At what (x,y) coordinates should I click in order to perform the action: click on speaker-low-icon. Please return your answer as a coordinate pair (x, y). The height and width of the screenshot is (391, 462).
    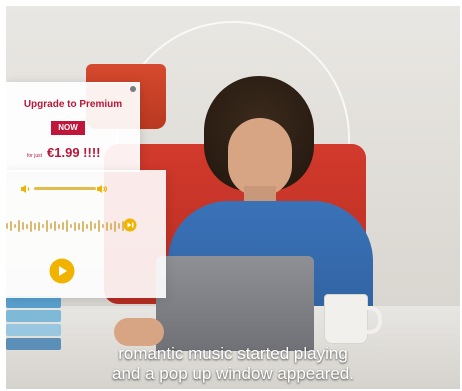
    Looking at the image, I should click on (26, 189).